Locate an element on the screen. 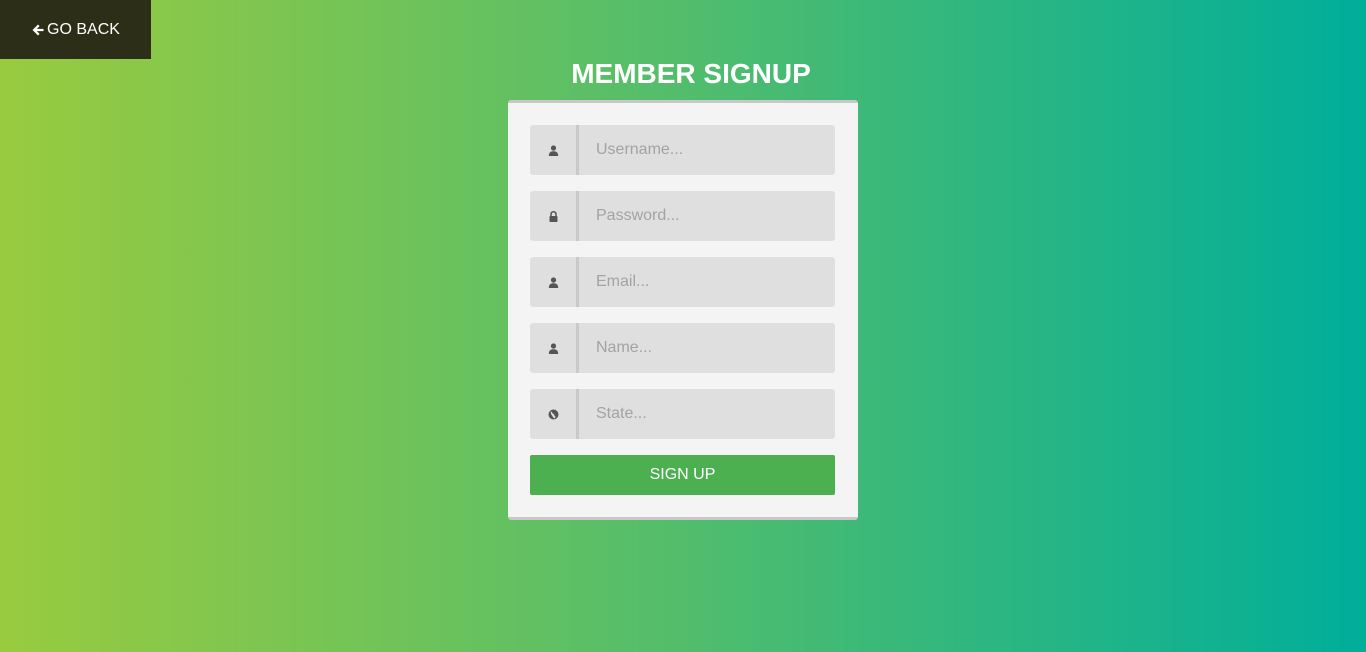 The image size is (1366, 652). username-input is located at coordinates (707, 150).